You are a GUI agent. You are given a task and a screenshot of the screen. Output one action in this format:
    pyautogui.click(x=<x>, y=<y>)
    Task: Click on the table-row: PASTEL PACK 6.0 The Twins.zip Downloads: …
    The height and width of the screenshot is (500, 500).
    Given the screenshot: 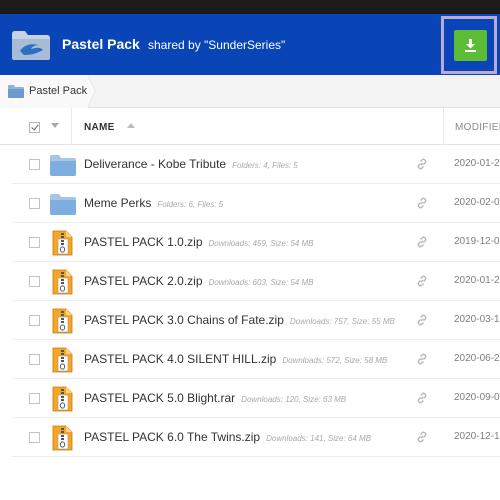 What is the action you would take?
    pyautogui.click(x=256, y=437)
    